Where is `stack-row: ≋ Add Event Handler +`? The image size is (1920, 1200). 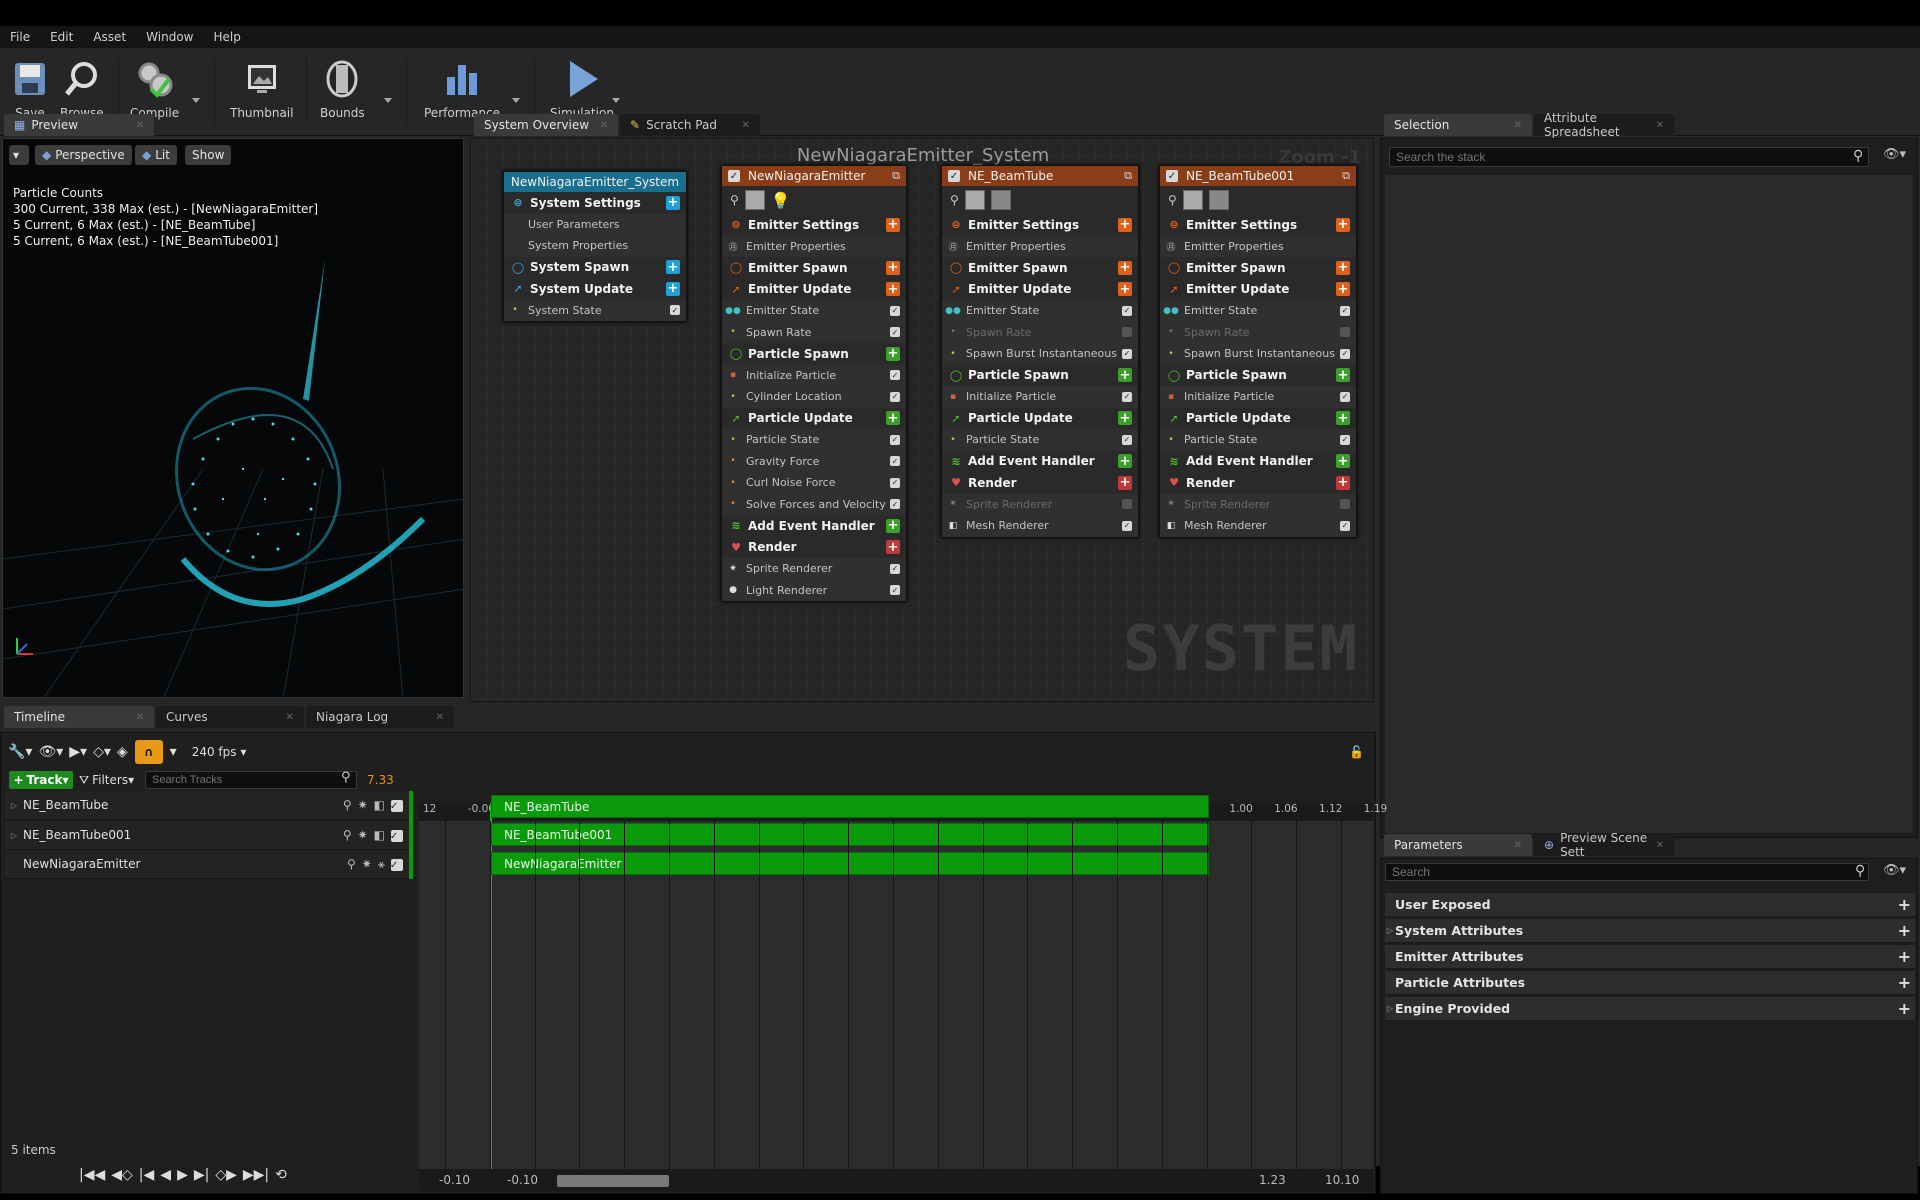
stack-row: ≋ Add Event Handler + is located at coordinates (814, 526).